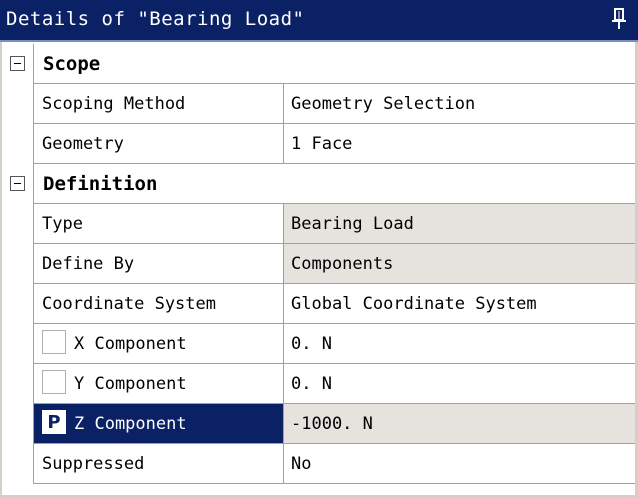 The image size is (638, 498). I want to click on collapse-scope-icon, so click(17, 63).